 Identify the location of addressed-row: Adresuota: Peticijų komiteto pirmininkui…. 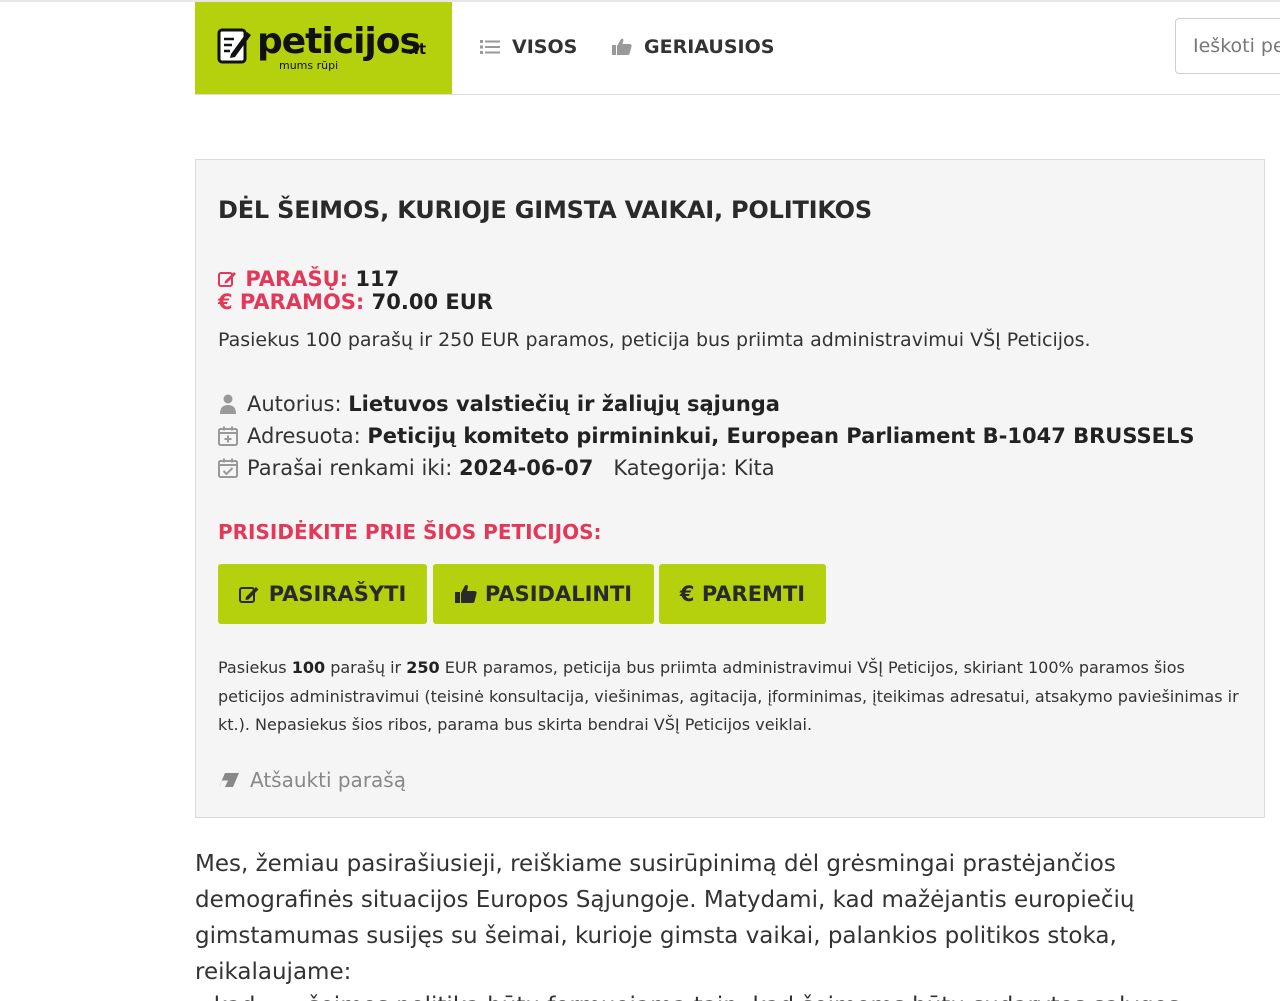
(706, 436).